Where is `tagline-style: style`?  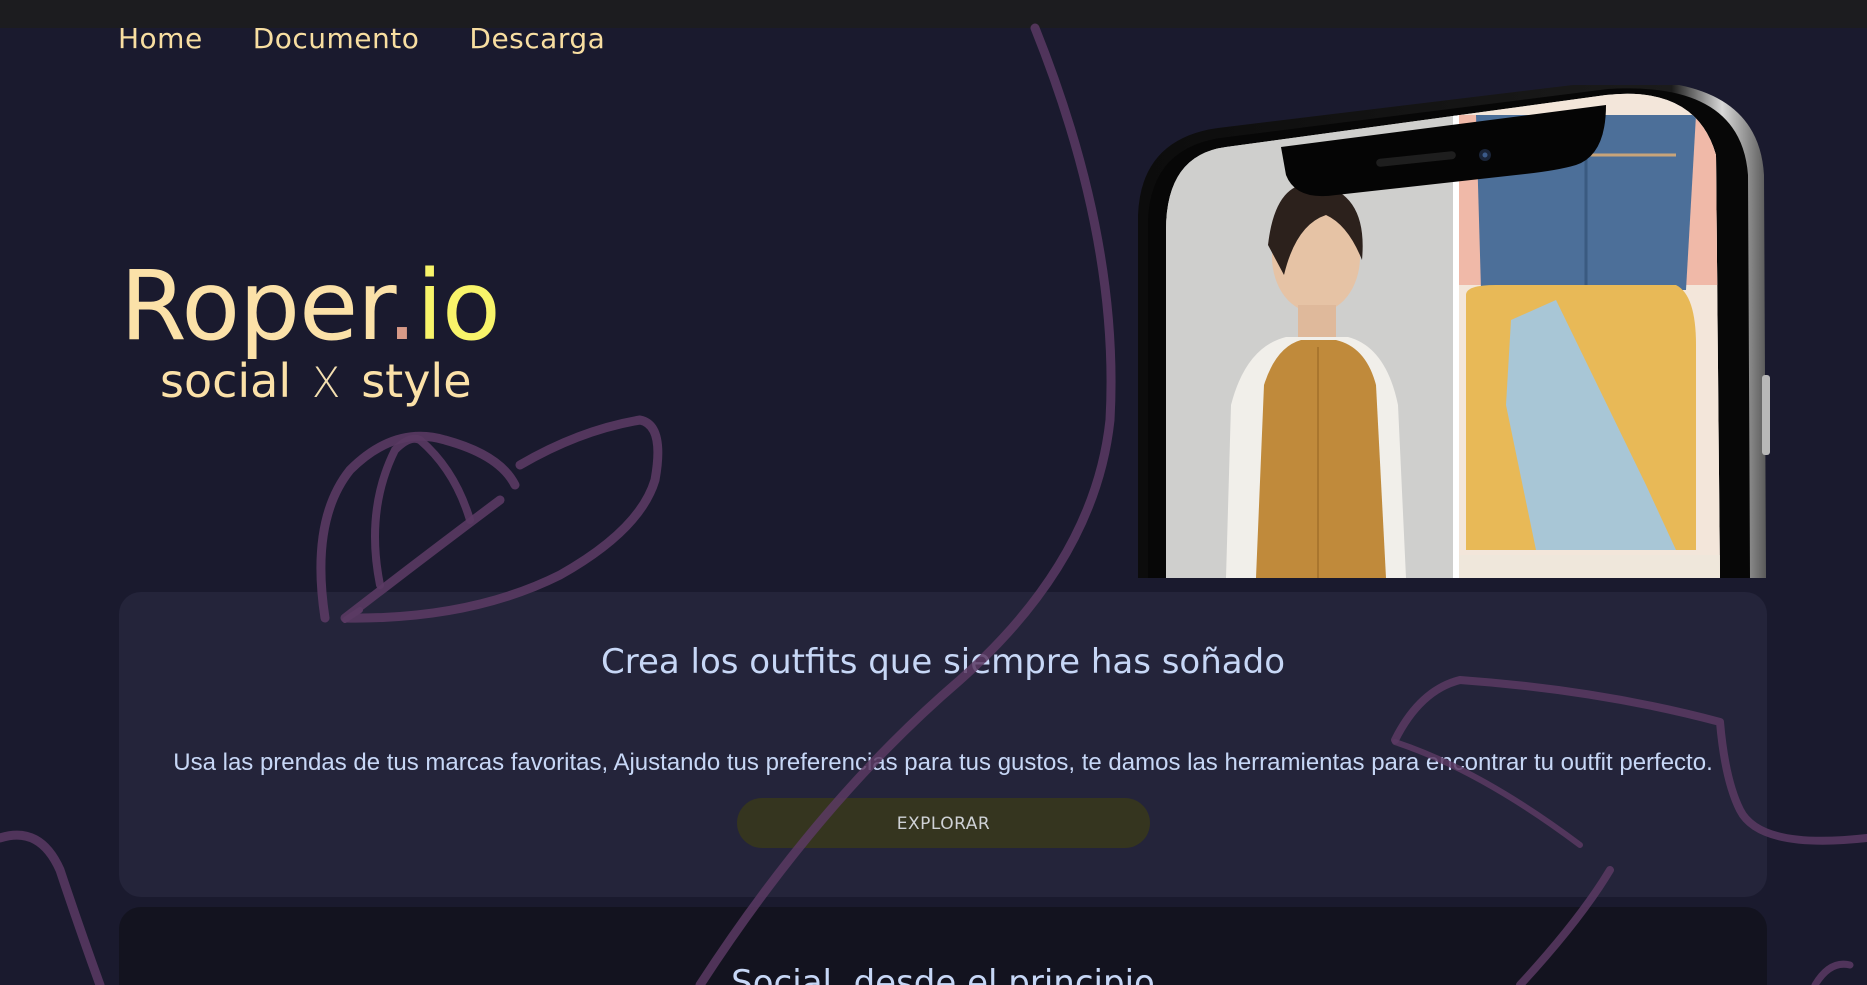
tagline-style: style is located at coordinates (416, 381).